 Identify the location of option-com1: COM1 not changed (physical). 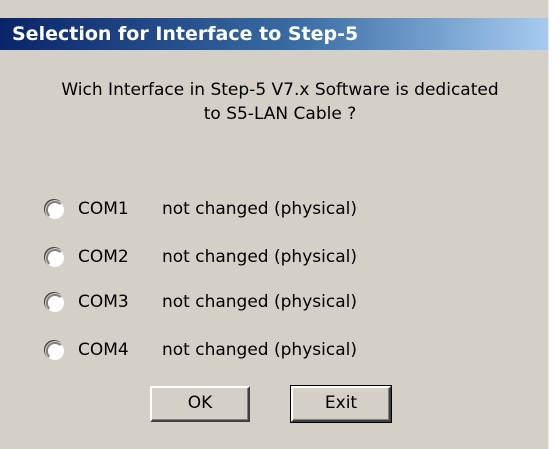
(222, 211).